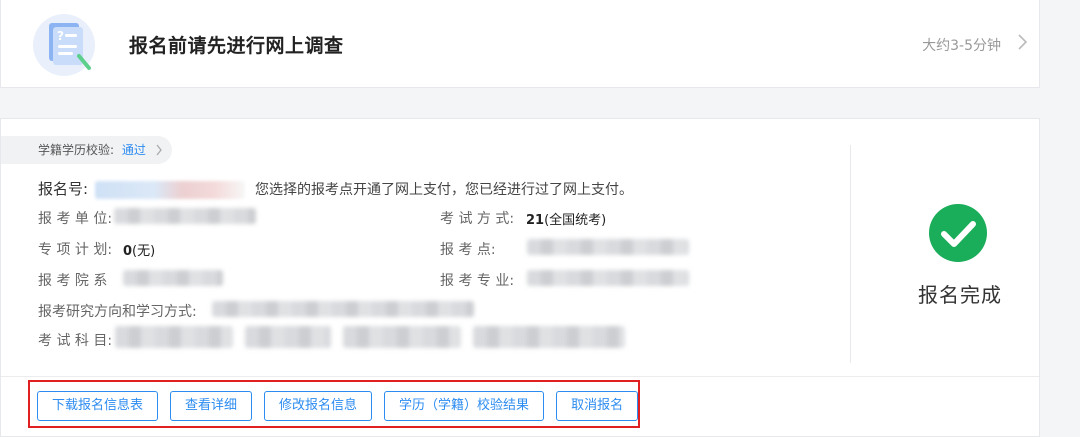 This screenshot has width=1080, height=437. Describe the element at coordinates (288, 337) in the screenshot. I see `subject-2-redacted` at that location.